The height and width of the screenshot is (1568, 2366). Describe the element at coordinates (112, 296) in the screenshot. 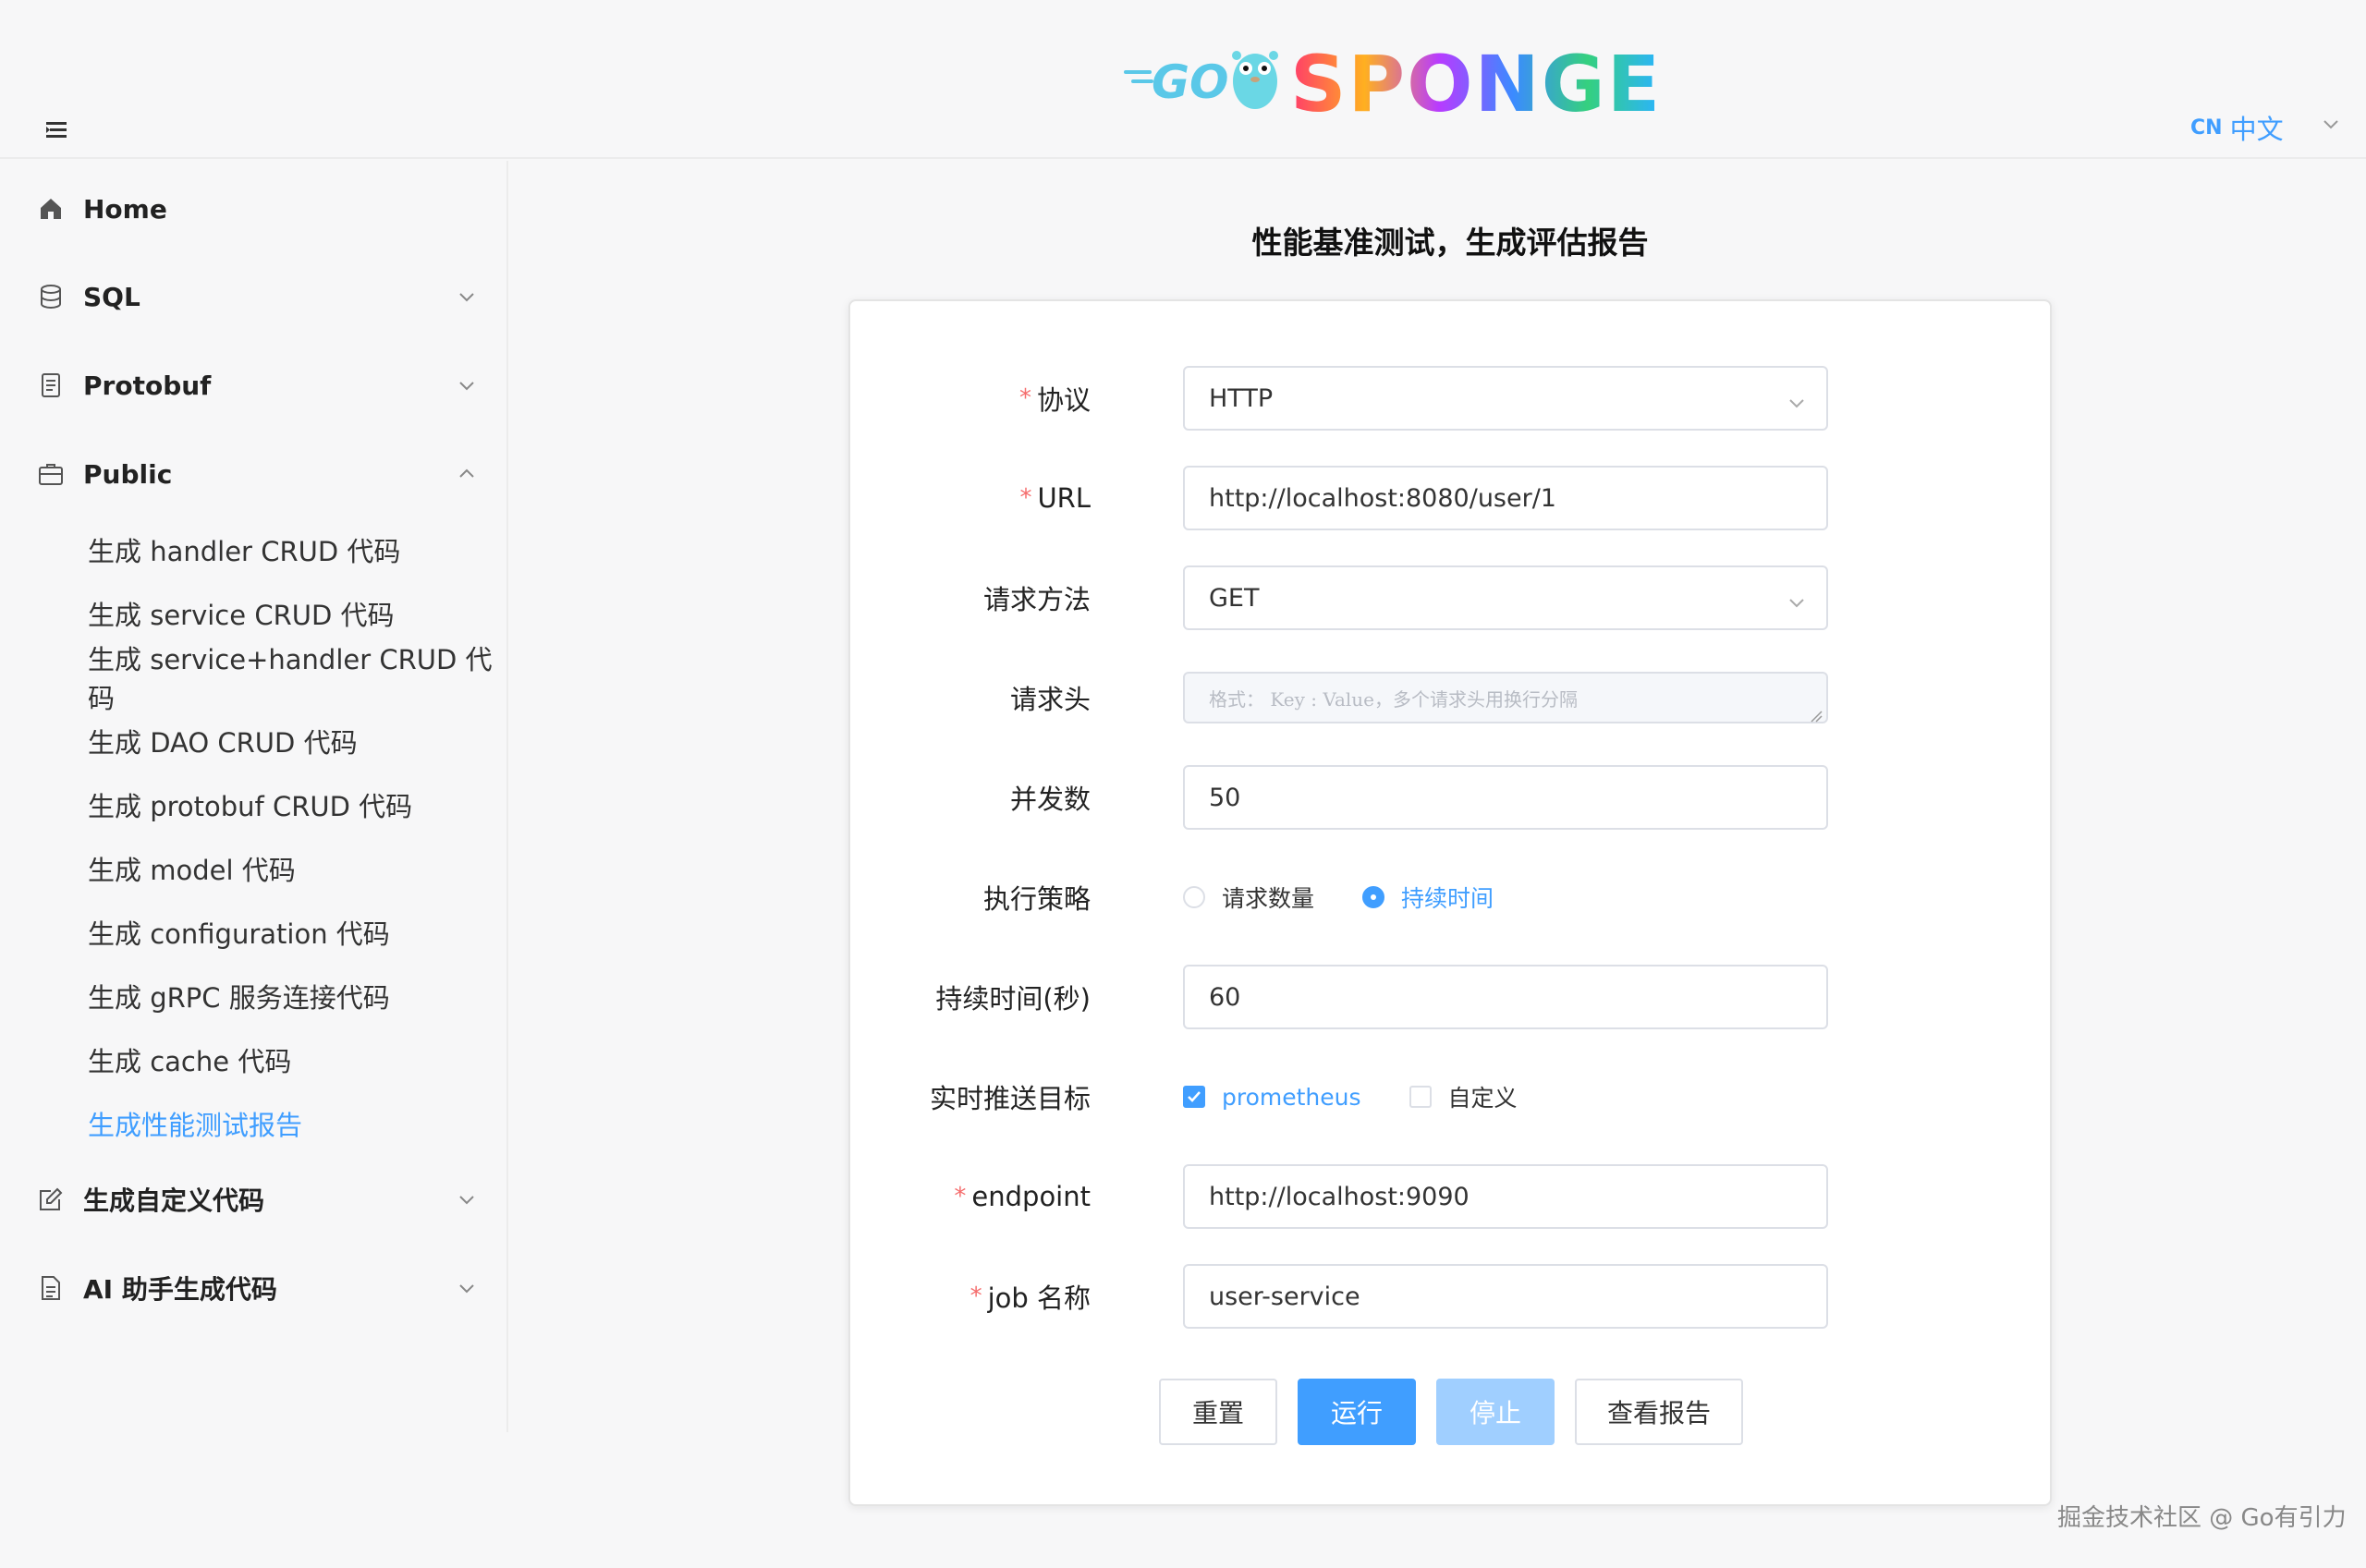

I see `sidebar-label: SQL` at that location.